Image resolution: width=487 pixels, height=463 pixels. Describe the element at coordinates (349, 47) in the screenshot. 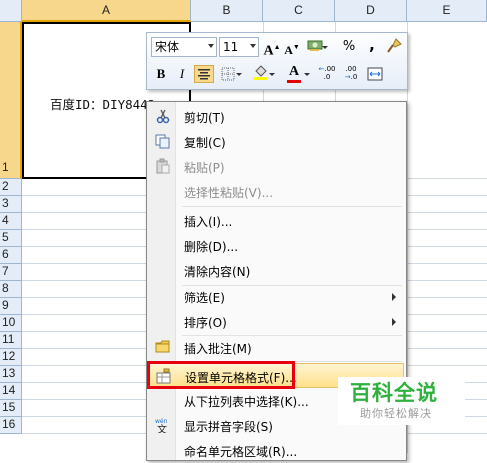

I see `percent-button: %` at that location.